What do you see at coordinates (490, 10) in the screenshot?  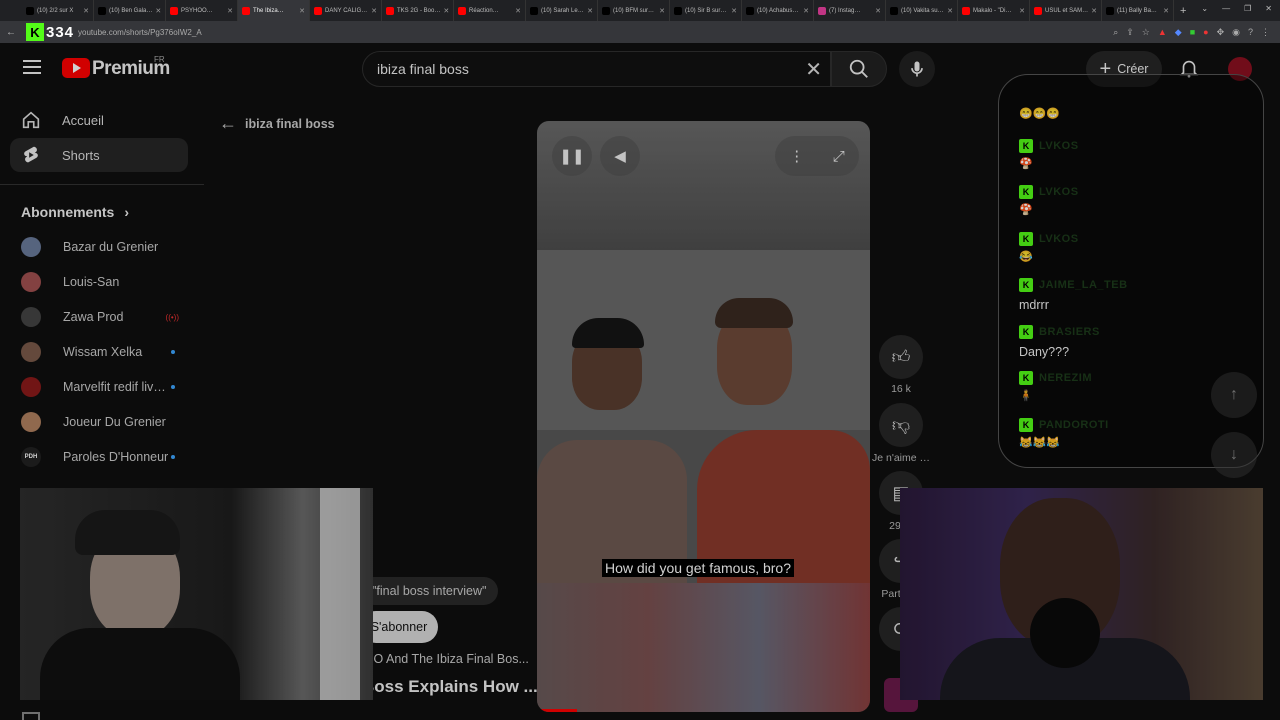 I see `browser-tab: Réaction… ✕` at bounding box center [490, 10].